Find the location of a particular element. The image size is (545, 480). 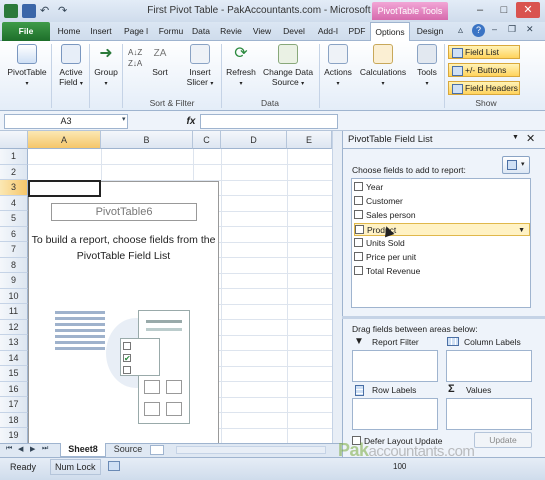

row-header: 10 is located at coordinates (14, 296).